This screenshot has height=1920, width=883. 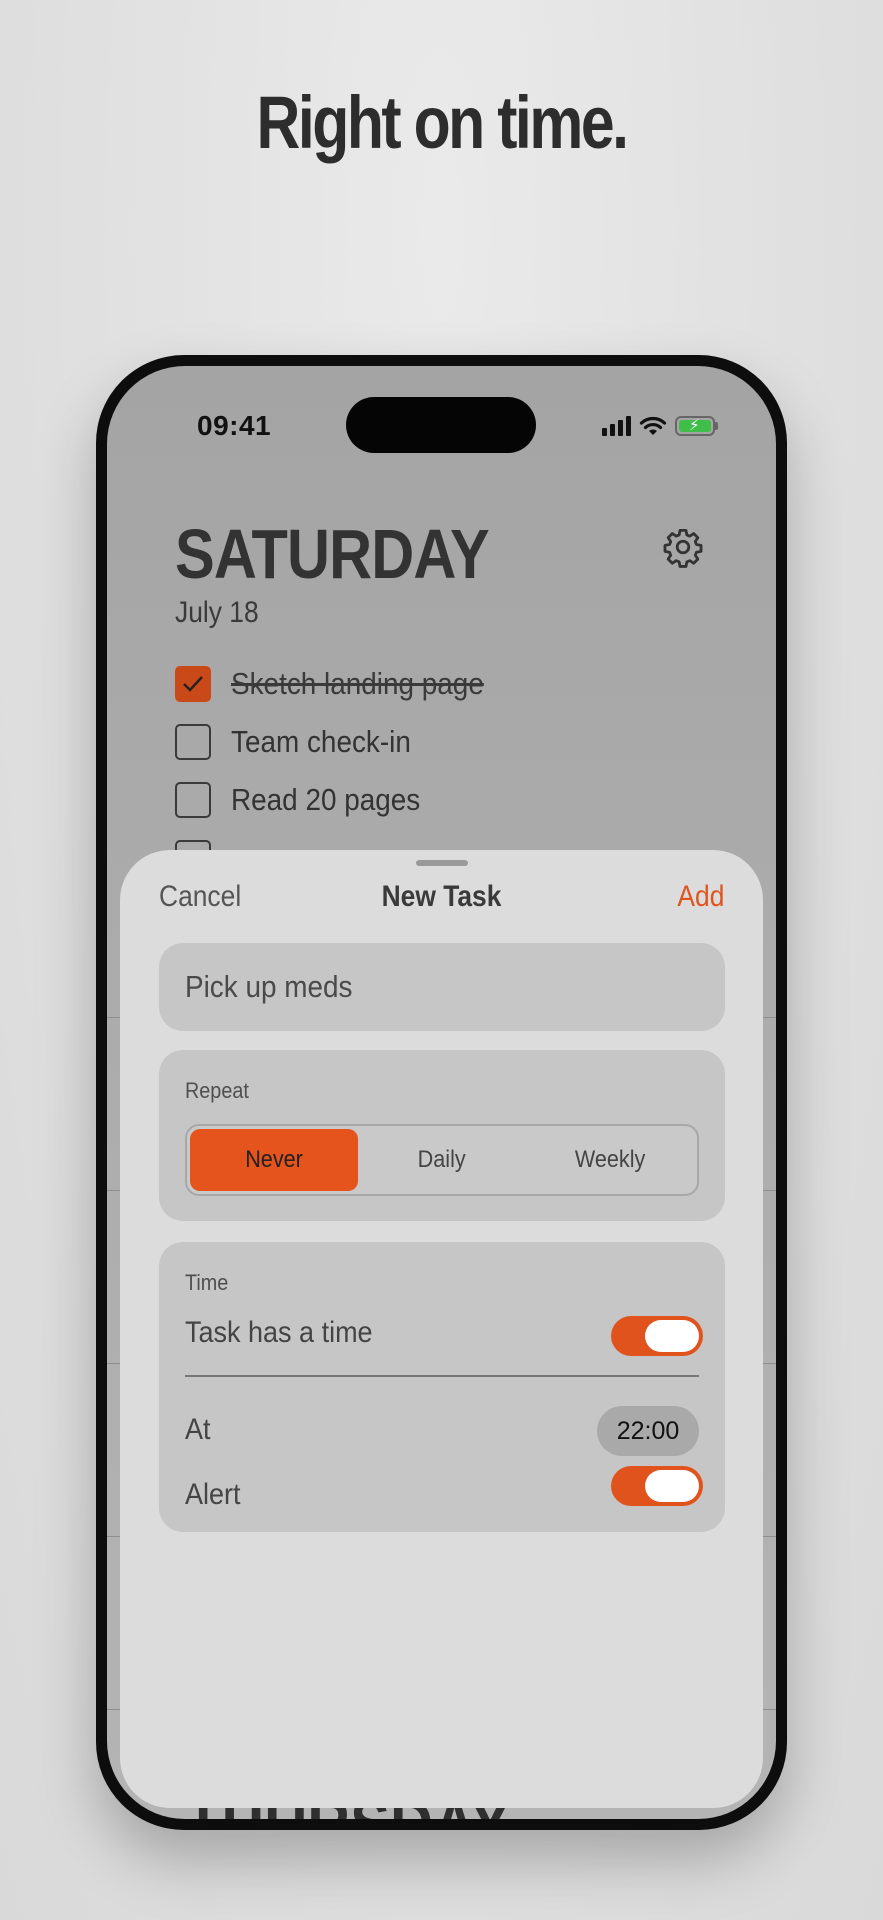 I want to click on time-card: Time Task has a time At 22:00 Alert, so click(x=442, y=1387).